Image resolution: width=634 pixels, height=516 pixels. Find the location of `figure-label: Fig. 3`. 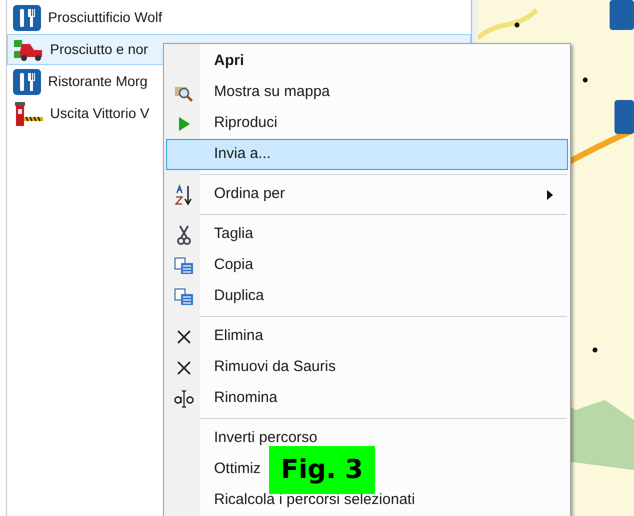

figure-label: Fig. 3 is located at coordinates (322, 470).